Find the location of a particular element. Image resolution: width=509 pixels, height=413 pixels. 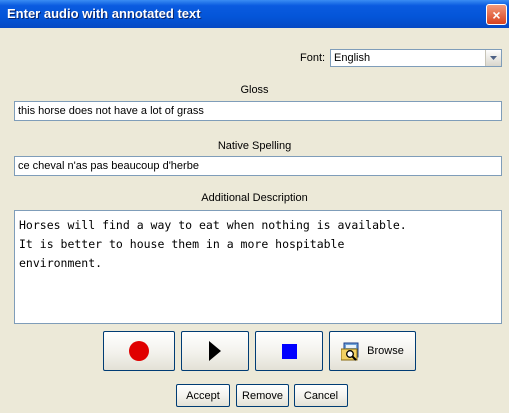

browse-label: Browse is located at coordinates (385, 351).